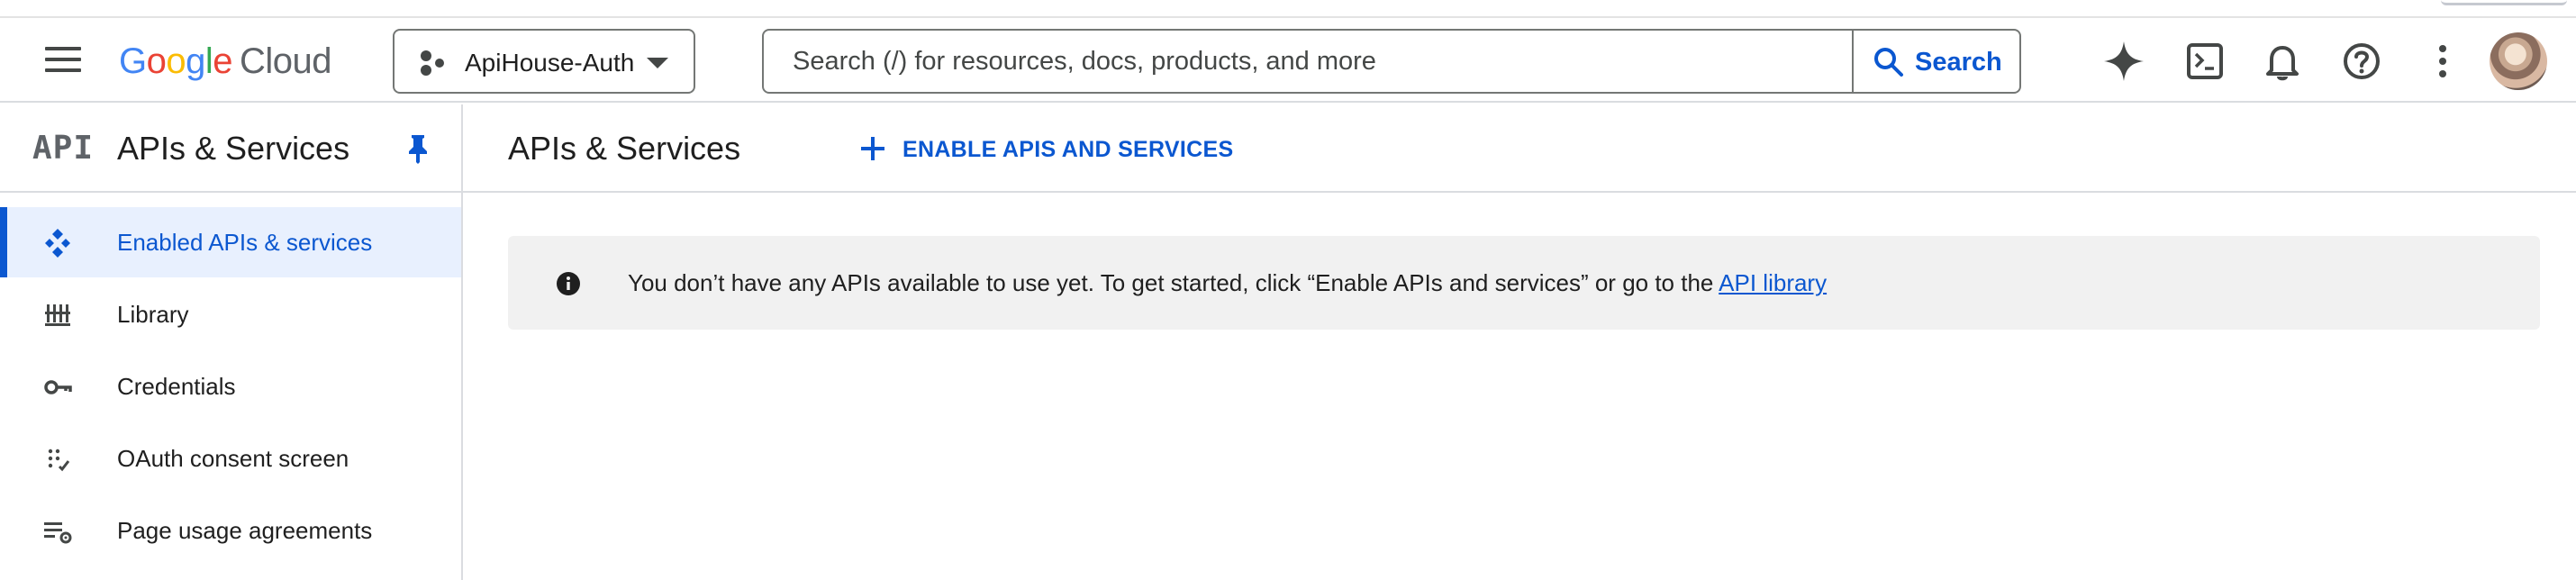 The image size is (2576, 580). Describe the element at coordinates (569, 283) in the screenshot. I see `info-icon` at that location.